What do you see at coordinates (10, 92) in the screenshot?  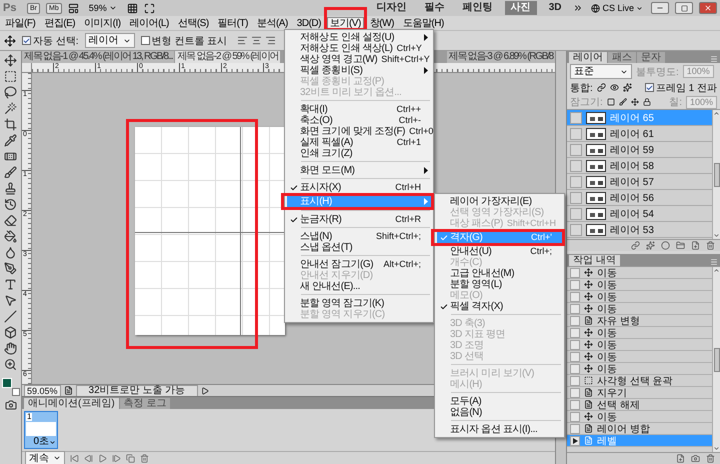 I see `lasso-tool-icon` at bounding box center [10, 92].